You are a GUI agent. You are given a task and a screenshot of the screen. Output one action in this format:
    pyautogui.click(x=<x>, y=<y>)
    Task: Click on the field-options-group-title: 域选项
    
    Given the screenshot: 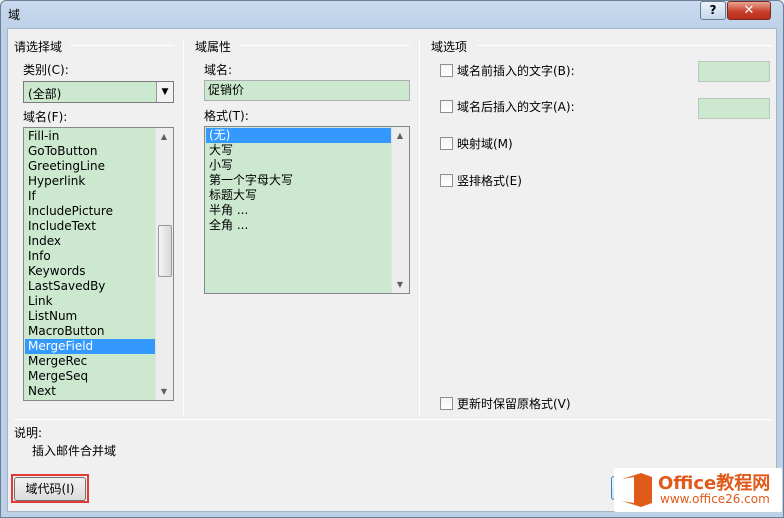 What is the action you would take?
    pyautogui.click(x=449, y=47)
    